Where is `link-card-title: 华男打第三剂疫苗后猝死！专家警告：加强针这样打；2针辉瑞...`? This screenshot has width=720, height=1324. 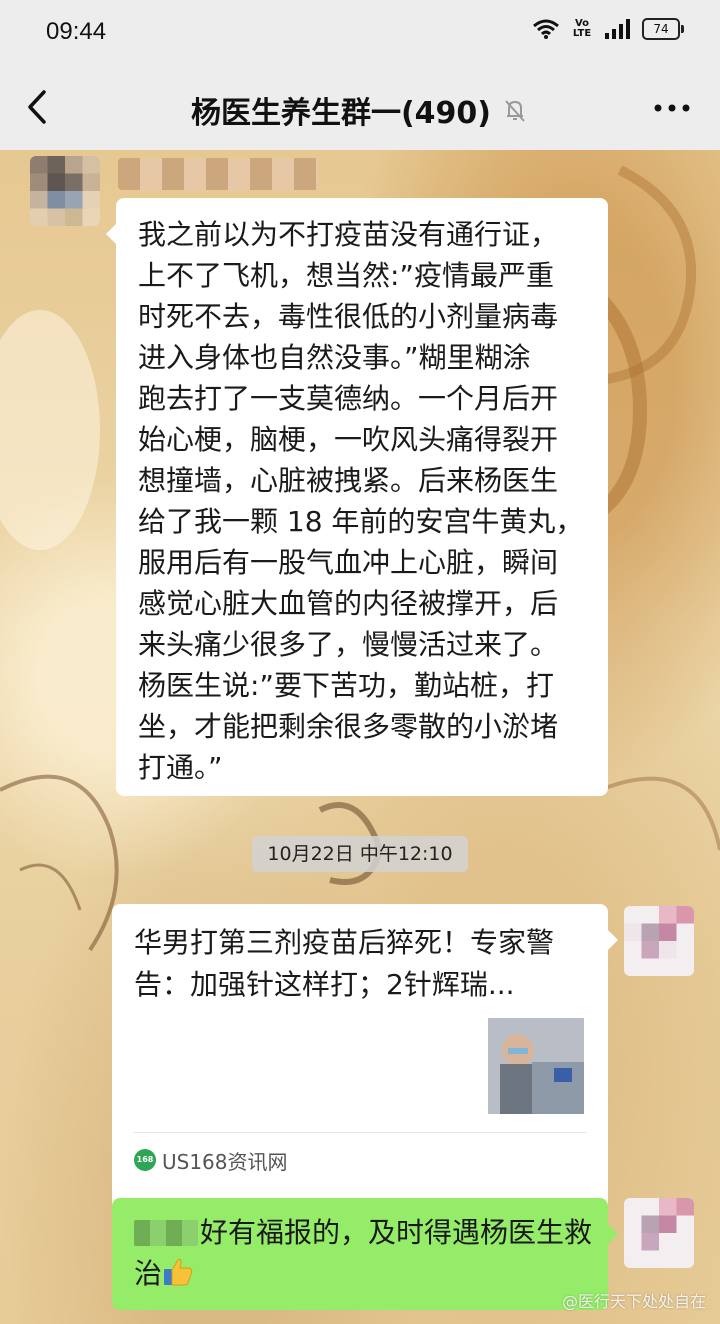 link-card-title: 华男打第三剂疫苗后猝死！专家警告：加强针这样打；2针辉瑞... is located at coordinates (344, 963).